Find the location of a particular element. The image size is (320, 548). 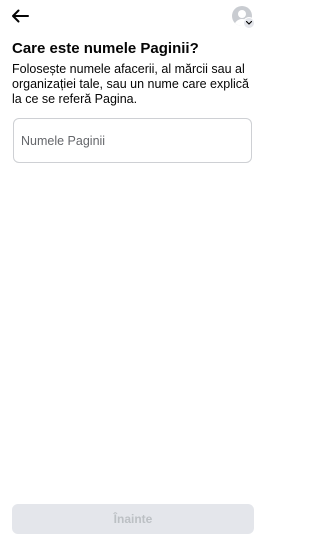

page-title: Care este numele Paginii? is located at coordinates (105, 48).